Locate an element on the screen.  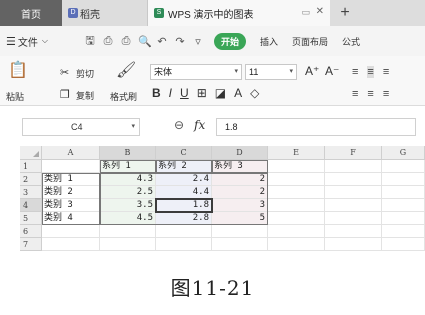
underline-icon: U is located at coordinates (184, 93).